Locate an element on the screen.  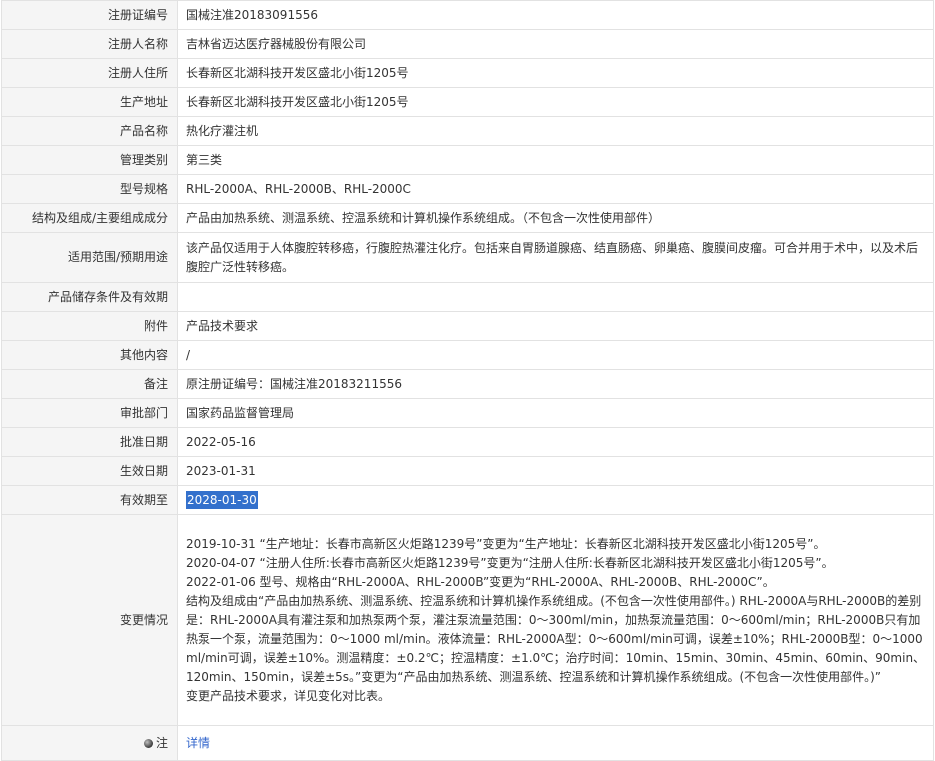
remarks-value: 原注册证编号：国械注准20183211556 is located at coordinates (555, 384).